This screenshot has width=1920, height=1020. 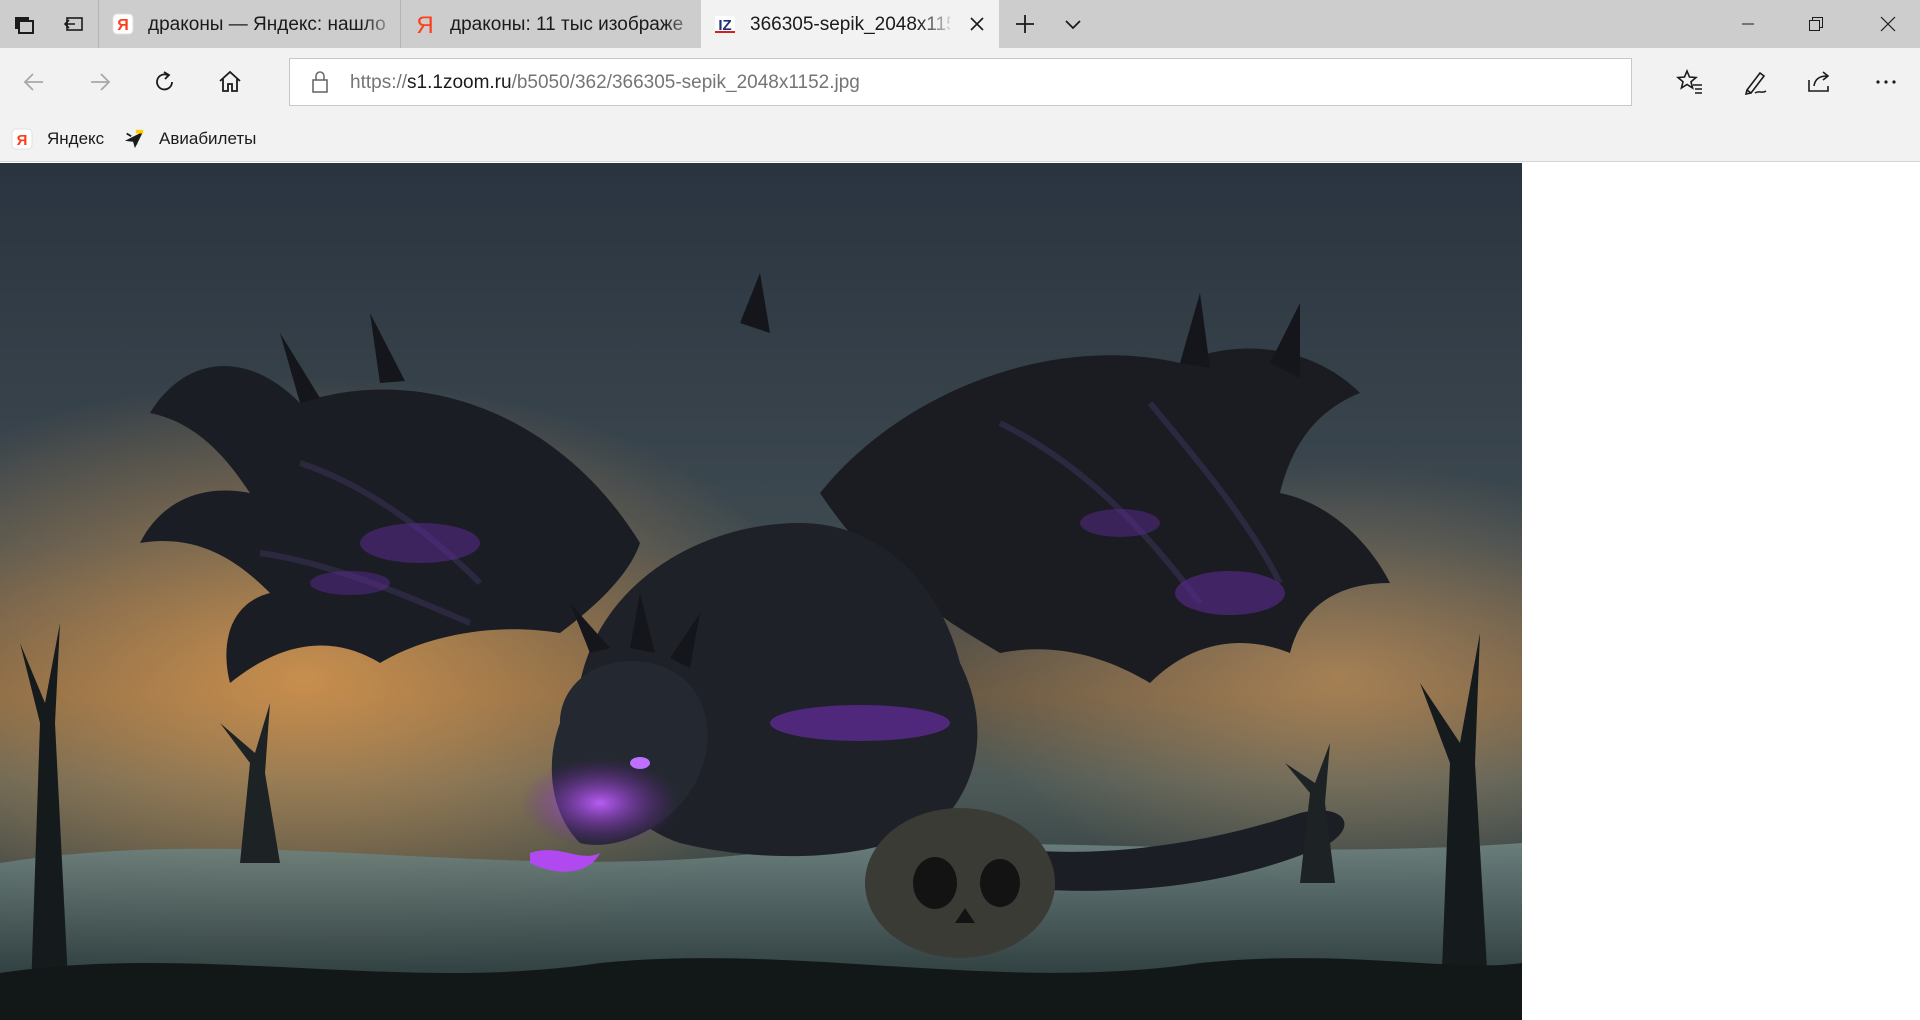 I want to click on tab-image-active: IZ 366305-sepik_2048x1152.jpg, so click(x=850, y=24).